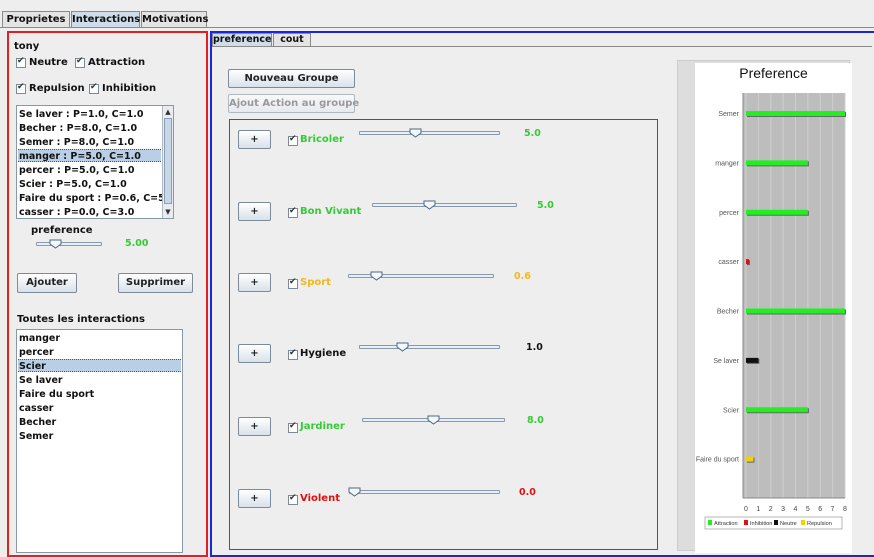 The height and width of the screenshot is (557, 874). What do you see at coordinates (728, 312) in the screenshot?
I see `y-tick-label: Becher` at bounding box center [728, 312].